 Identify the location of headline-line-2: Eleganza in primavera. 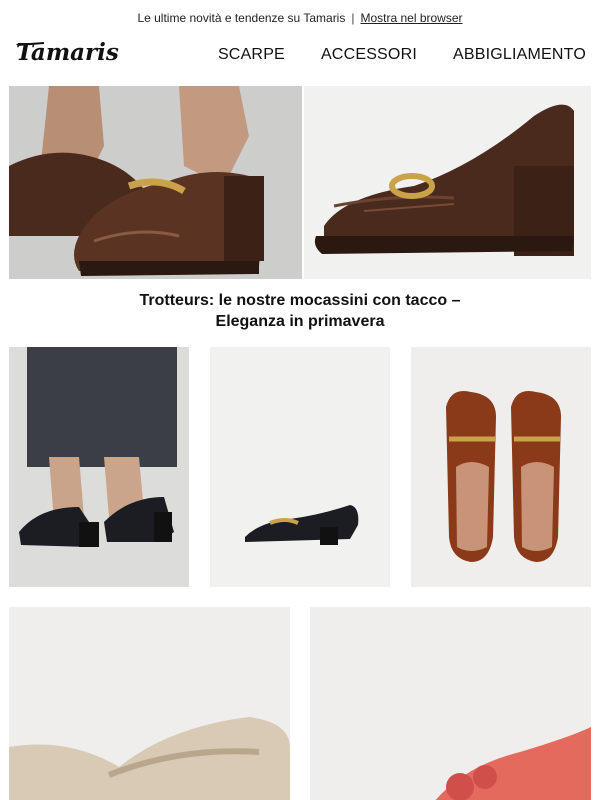
(300, 321).